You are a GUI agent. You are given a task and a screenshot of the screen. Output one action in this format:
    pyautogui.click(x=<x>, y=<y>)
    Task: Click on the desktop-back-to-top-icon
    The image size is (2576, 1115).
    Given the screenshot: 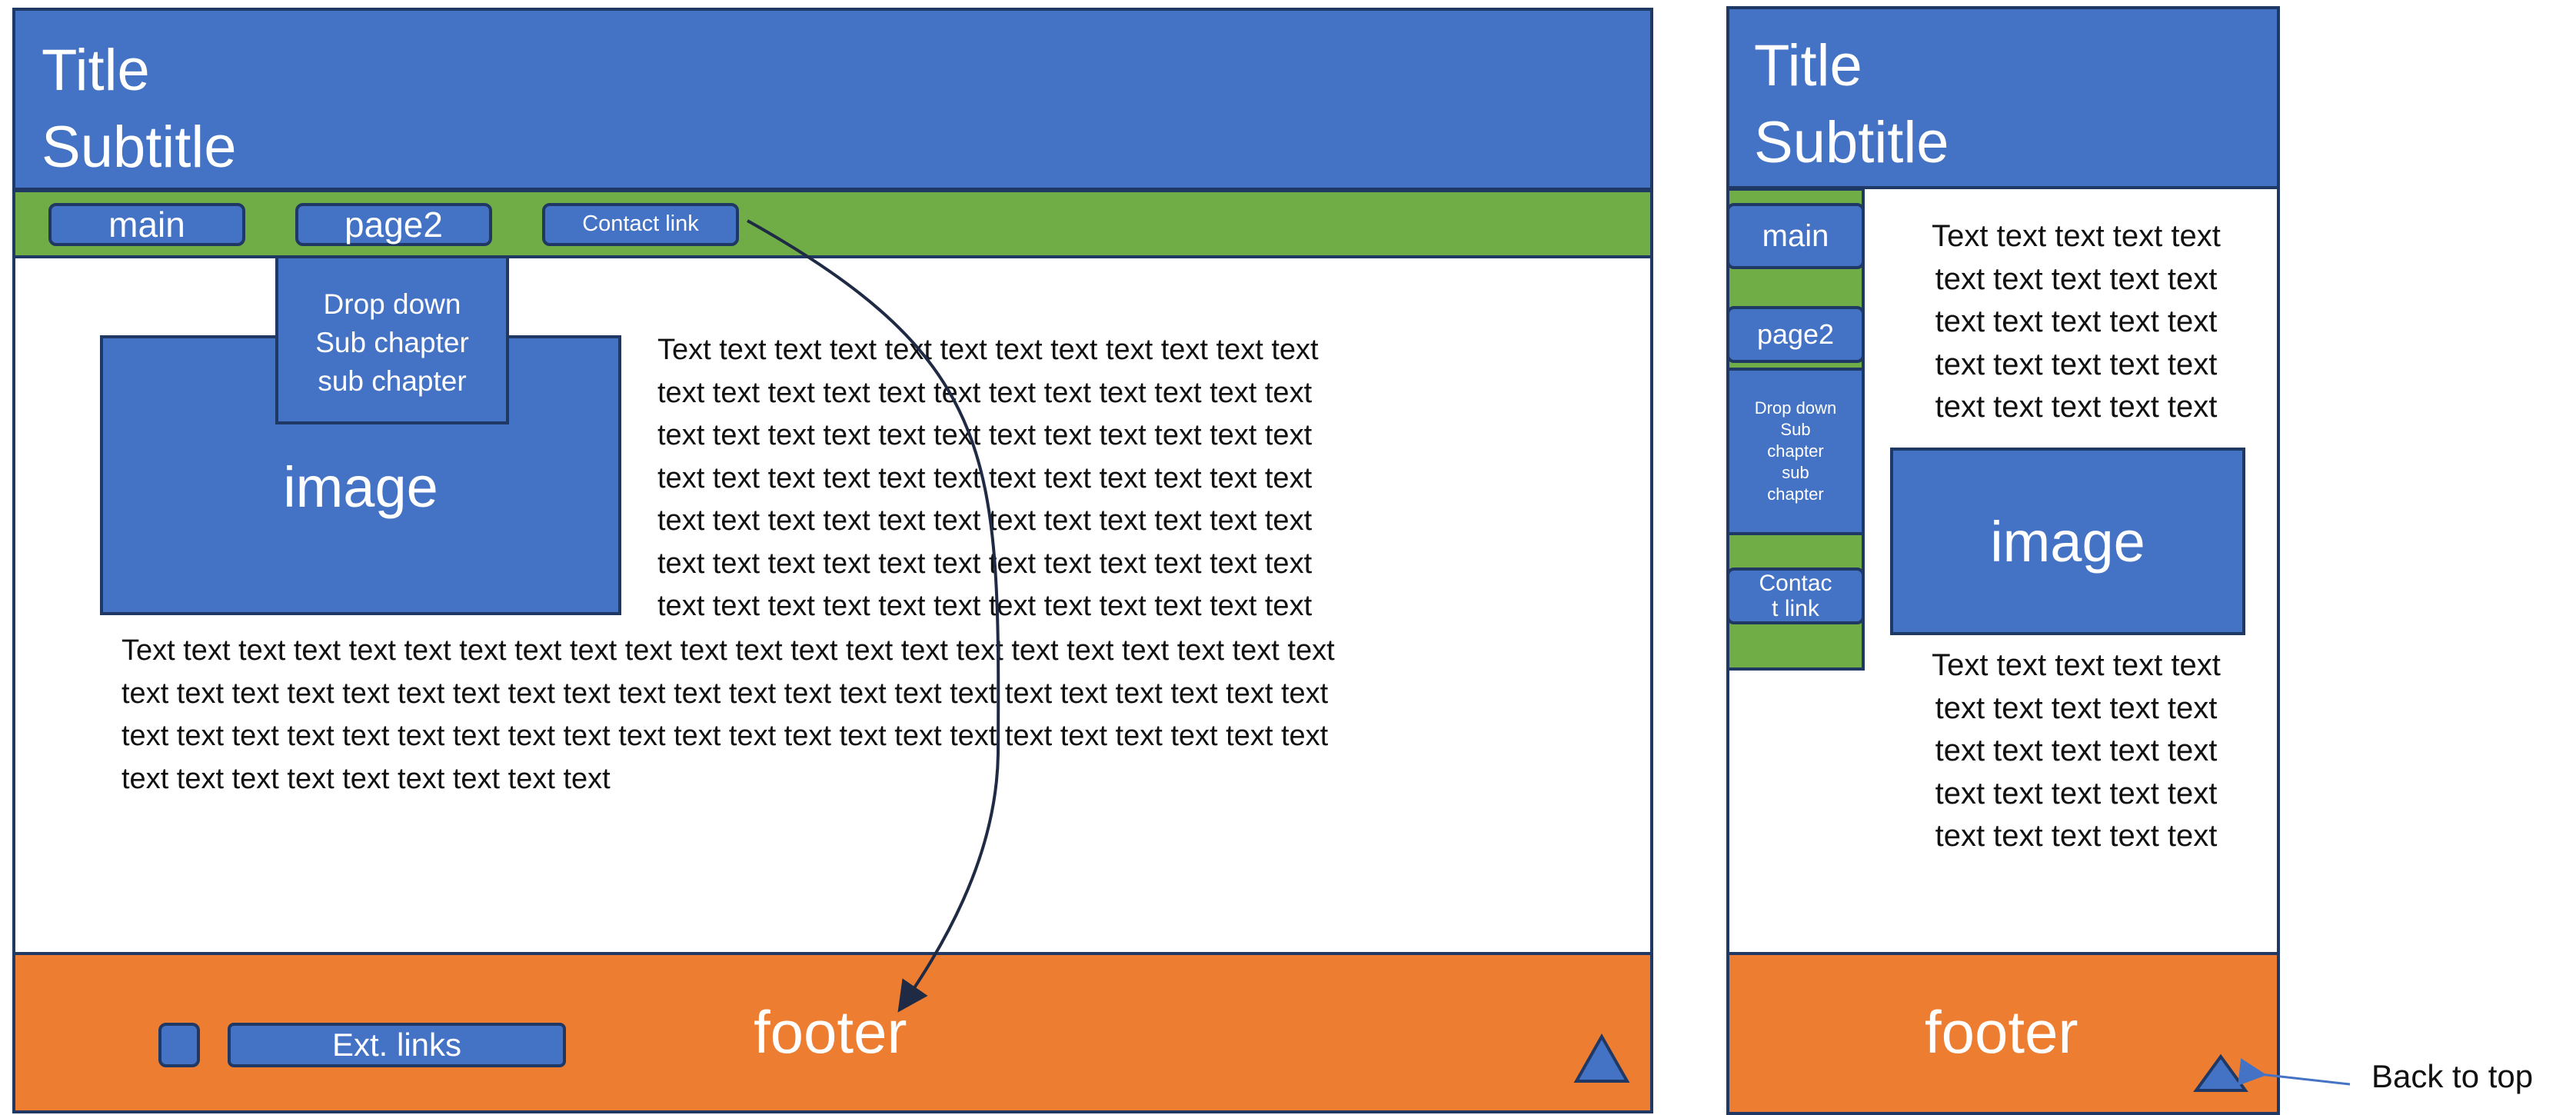 What is the action you would take?
    pyautogui.click(x=1601, y=1058)
    